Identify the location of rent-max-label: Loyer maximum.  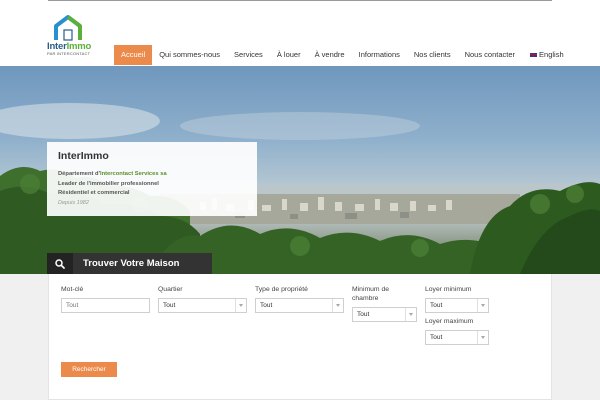
(449, 321).